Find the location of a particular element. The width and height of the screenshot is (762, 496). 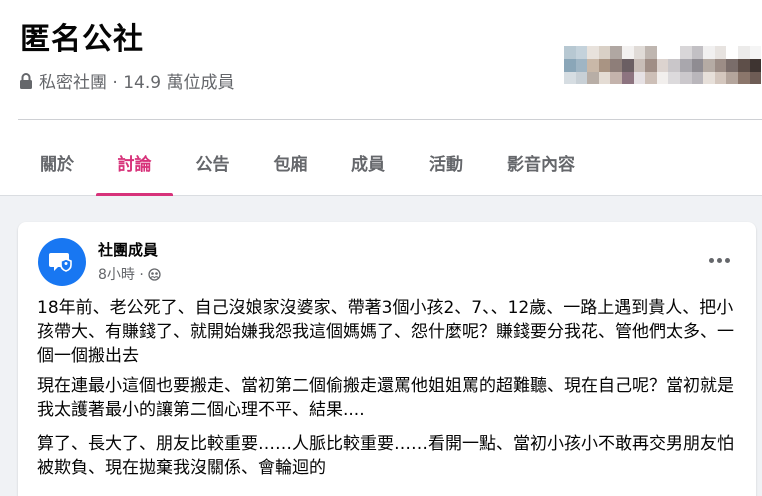

group-privacy-info: 私密社團 · 14.9 萬位成員 is located at coordinates (126, 80).